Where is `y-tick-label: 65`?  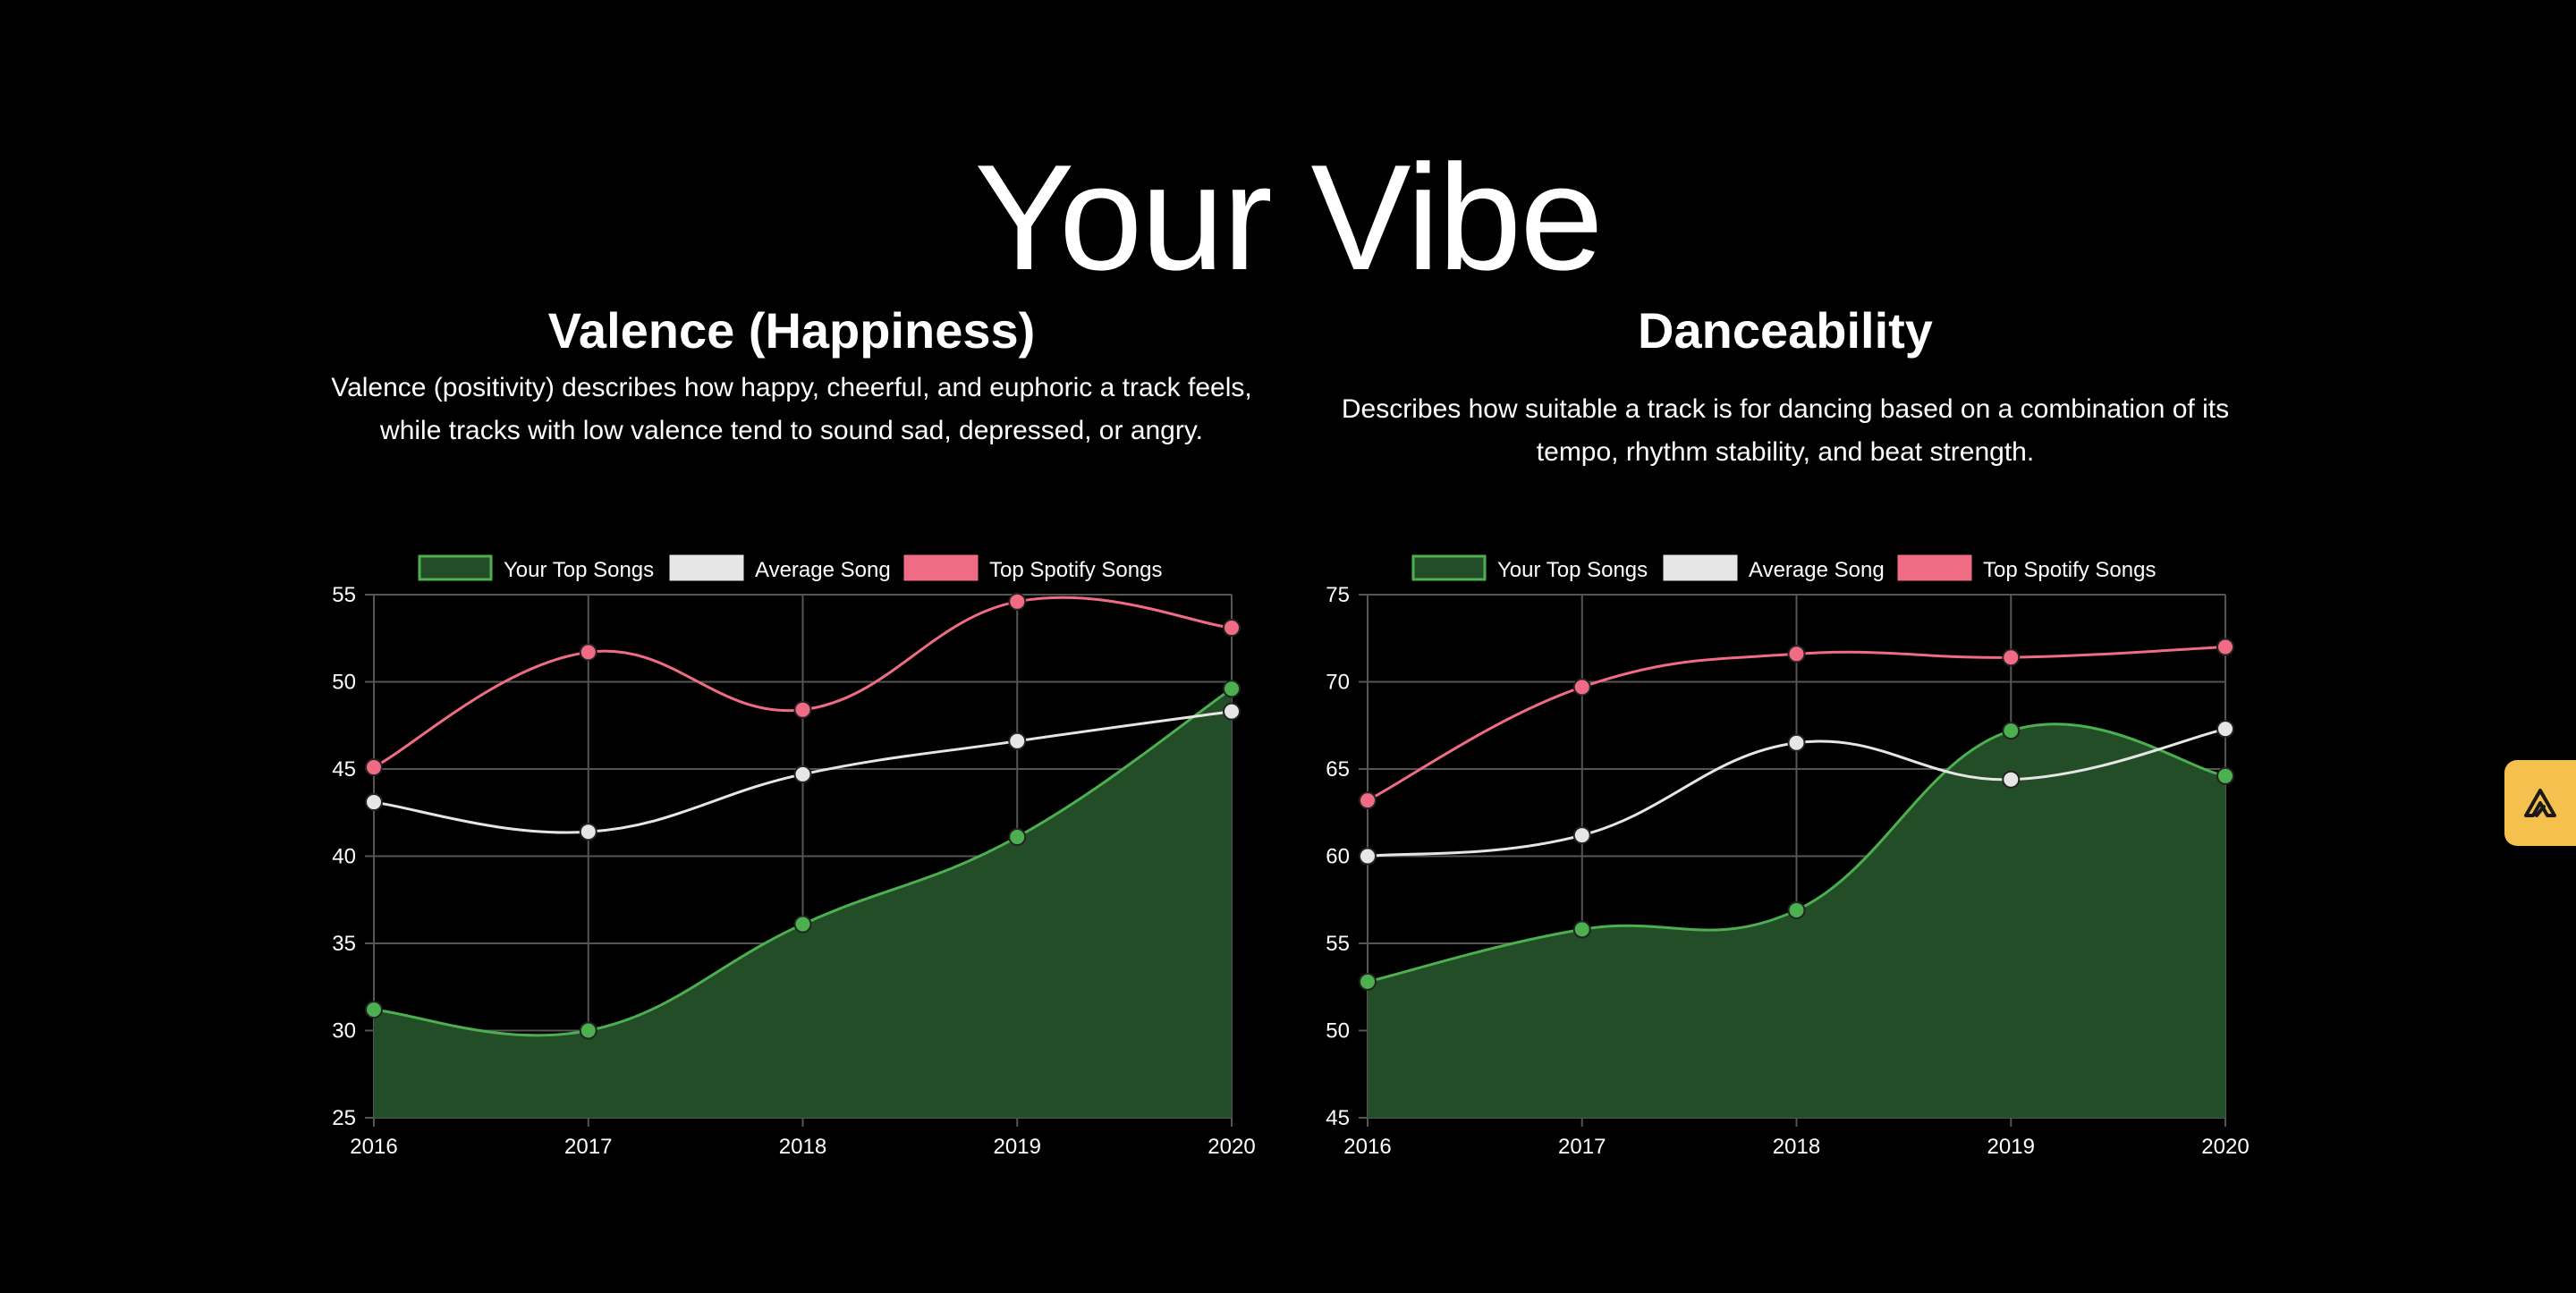 y-tick-label: 65 is located at coordinates (1338, 770).